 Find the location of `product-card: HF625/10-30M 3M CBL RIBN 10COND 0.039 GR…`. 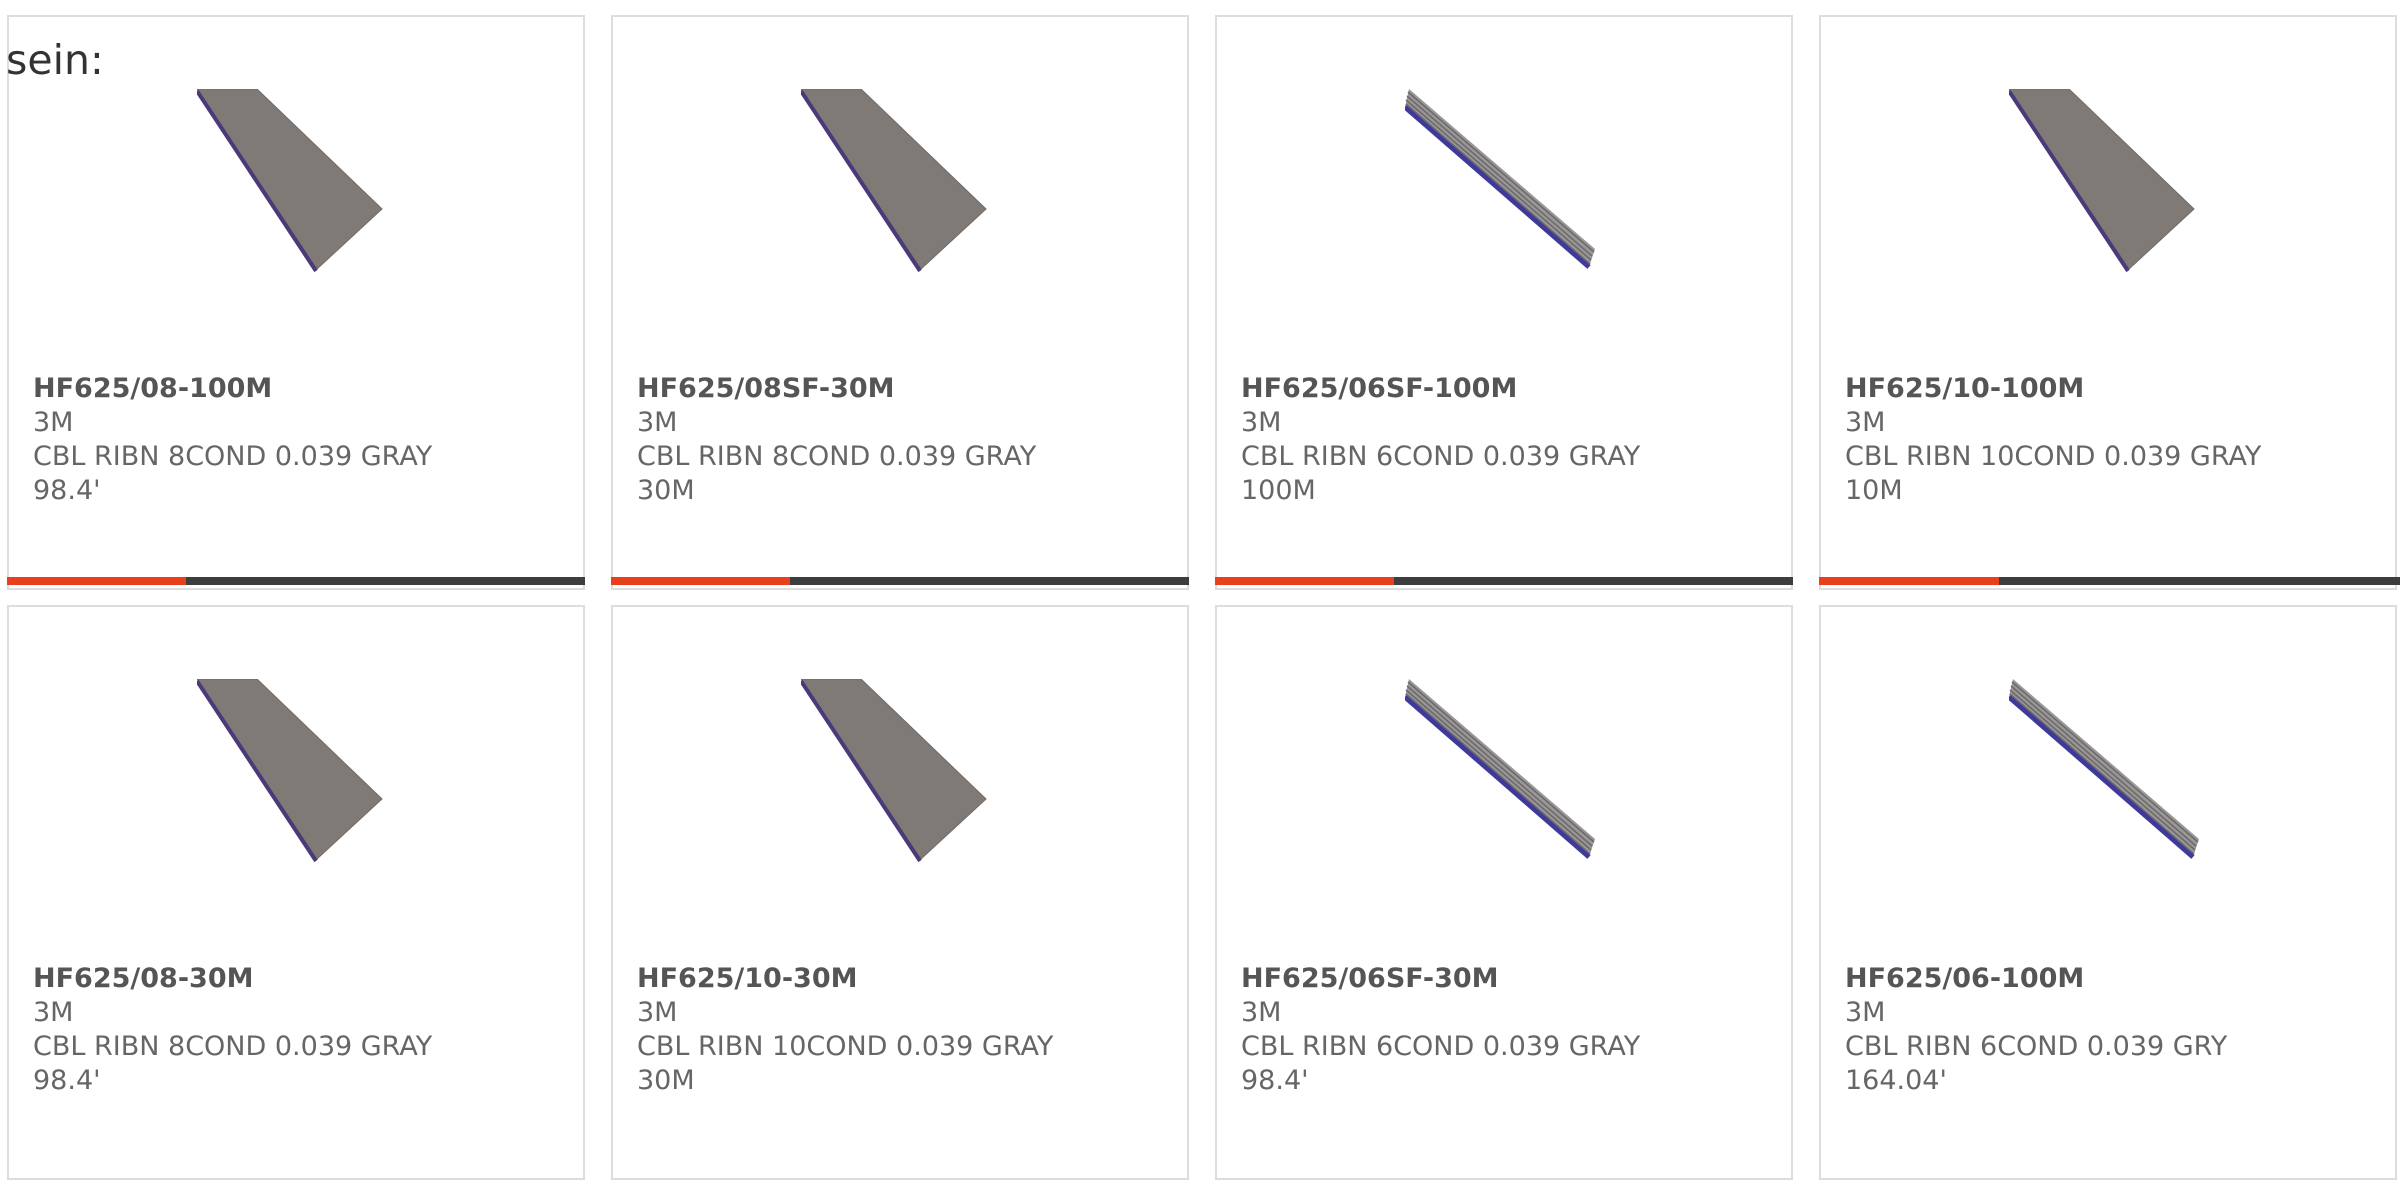

product-card: HF625/10-30M 3M CBL RIBN 10COND 0.039 GR… is located at coordinates (900, 892).